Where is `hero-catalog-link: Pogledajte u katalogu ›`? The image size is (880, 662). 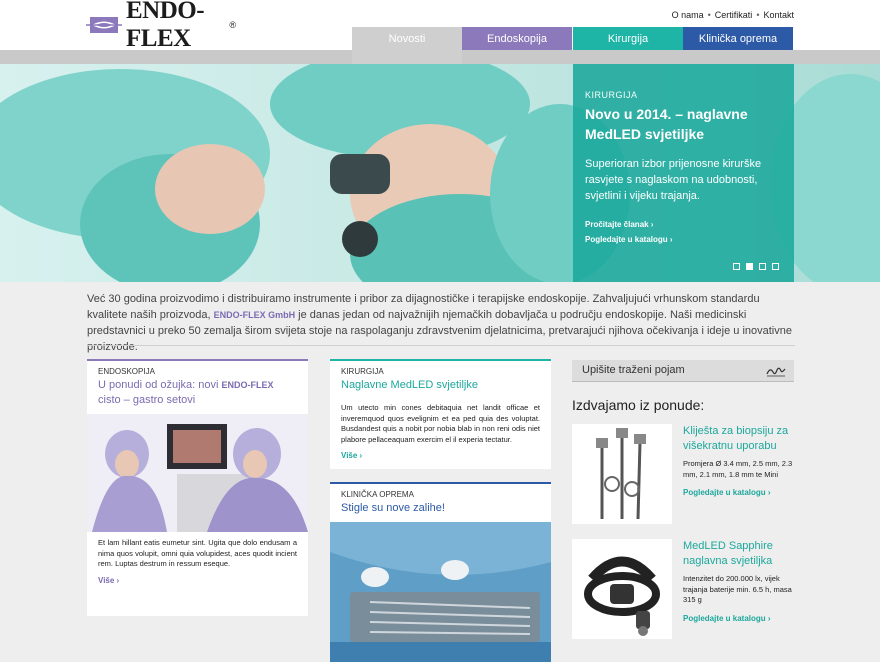
hero-catalog-link: Pogledajte u katalogu › is located at coordinates (683, 239).